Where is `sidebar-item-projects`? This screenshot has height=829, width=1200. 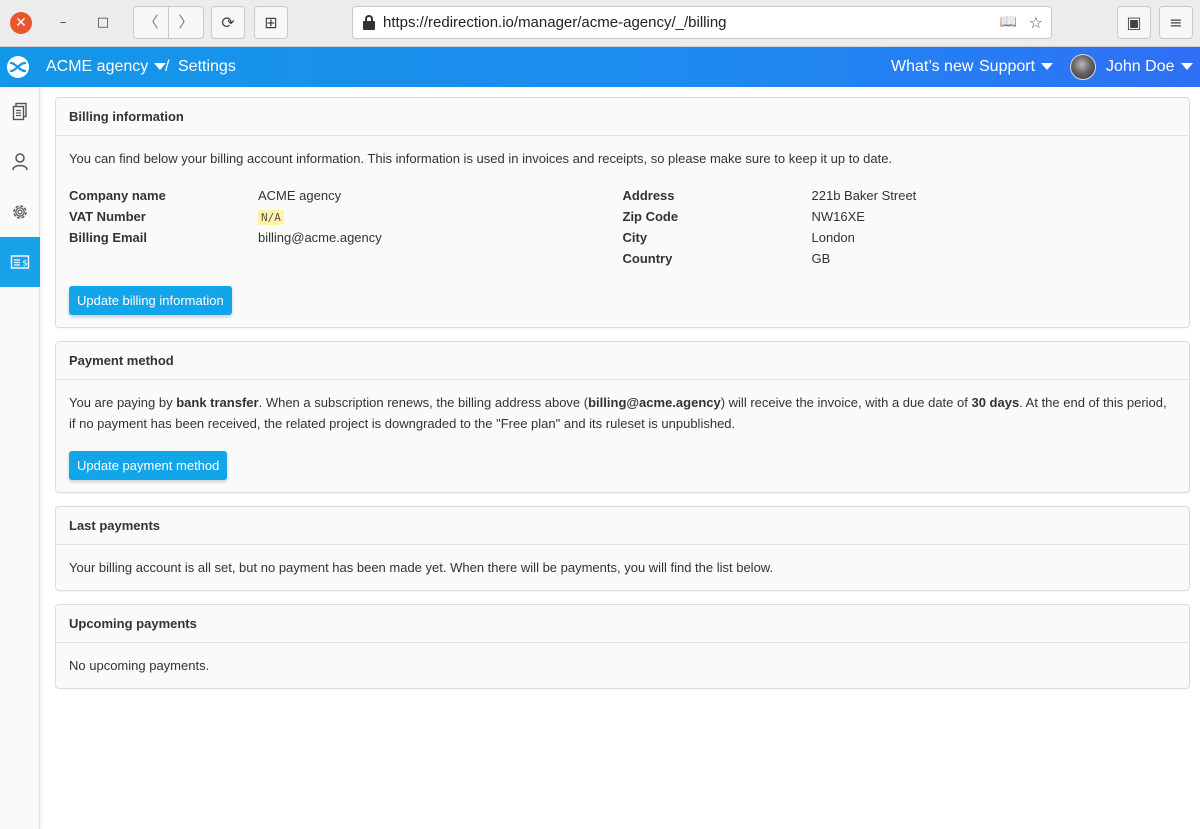 sidebar-item-projects is located at coordinates (20, 112).